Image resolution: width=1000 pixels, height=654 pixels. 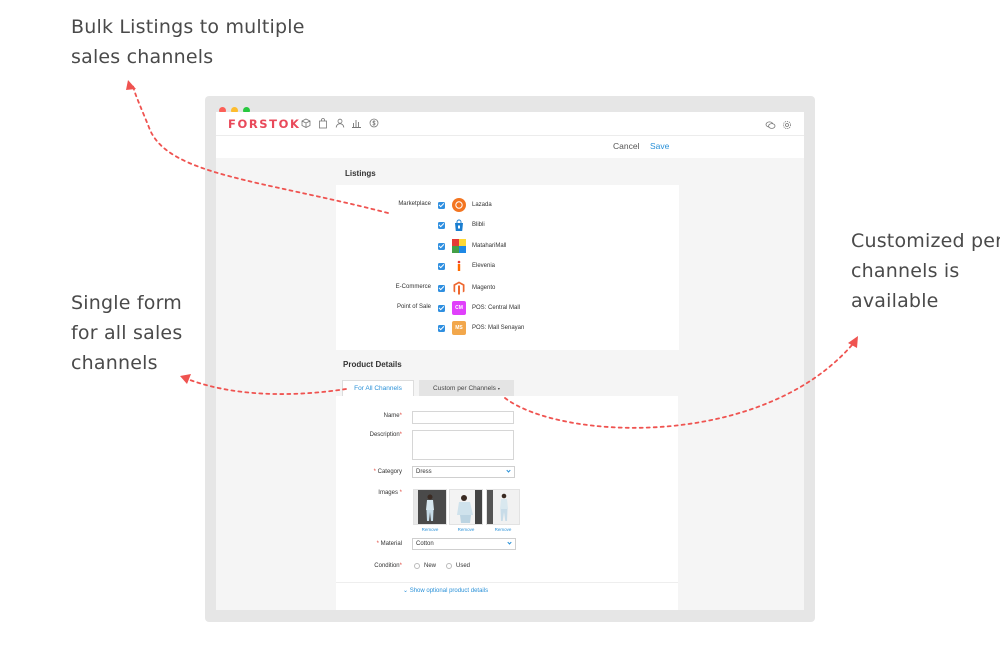 I want to click on callout-single-form: Single form for all sales channels, so click(x=126, y=333).